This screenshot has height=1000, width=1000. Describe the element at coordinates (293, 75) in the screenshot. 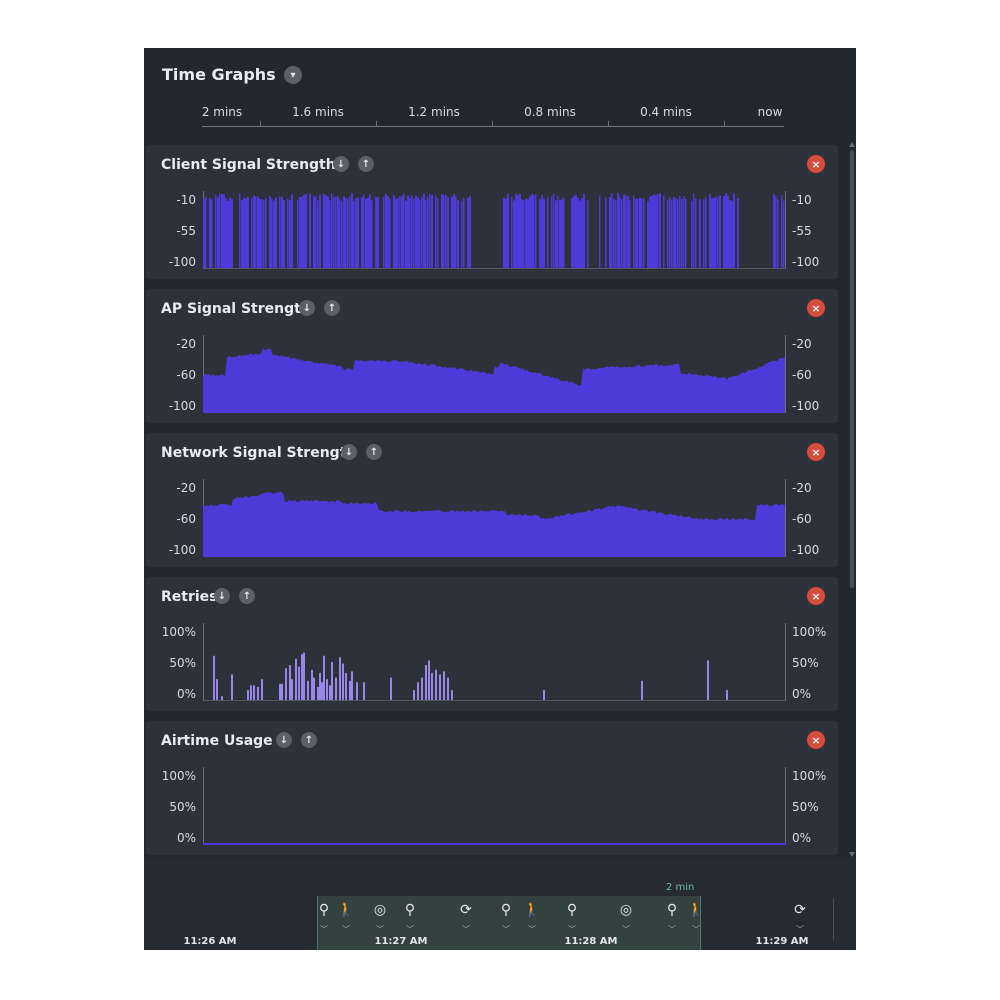

I see `collapse-toggle-button: ▾` at that location.